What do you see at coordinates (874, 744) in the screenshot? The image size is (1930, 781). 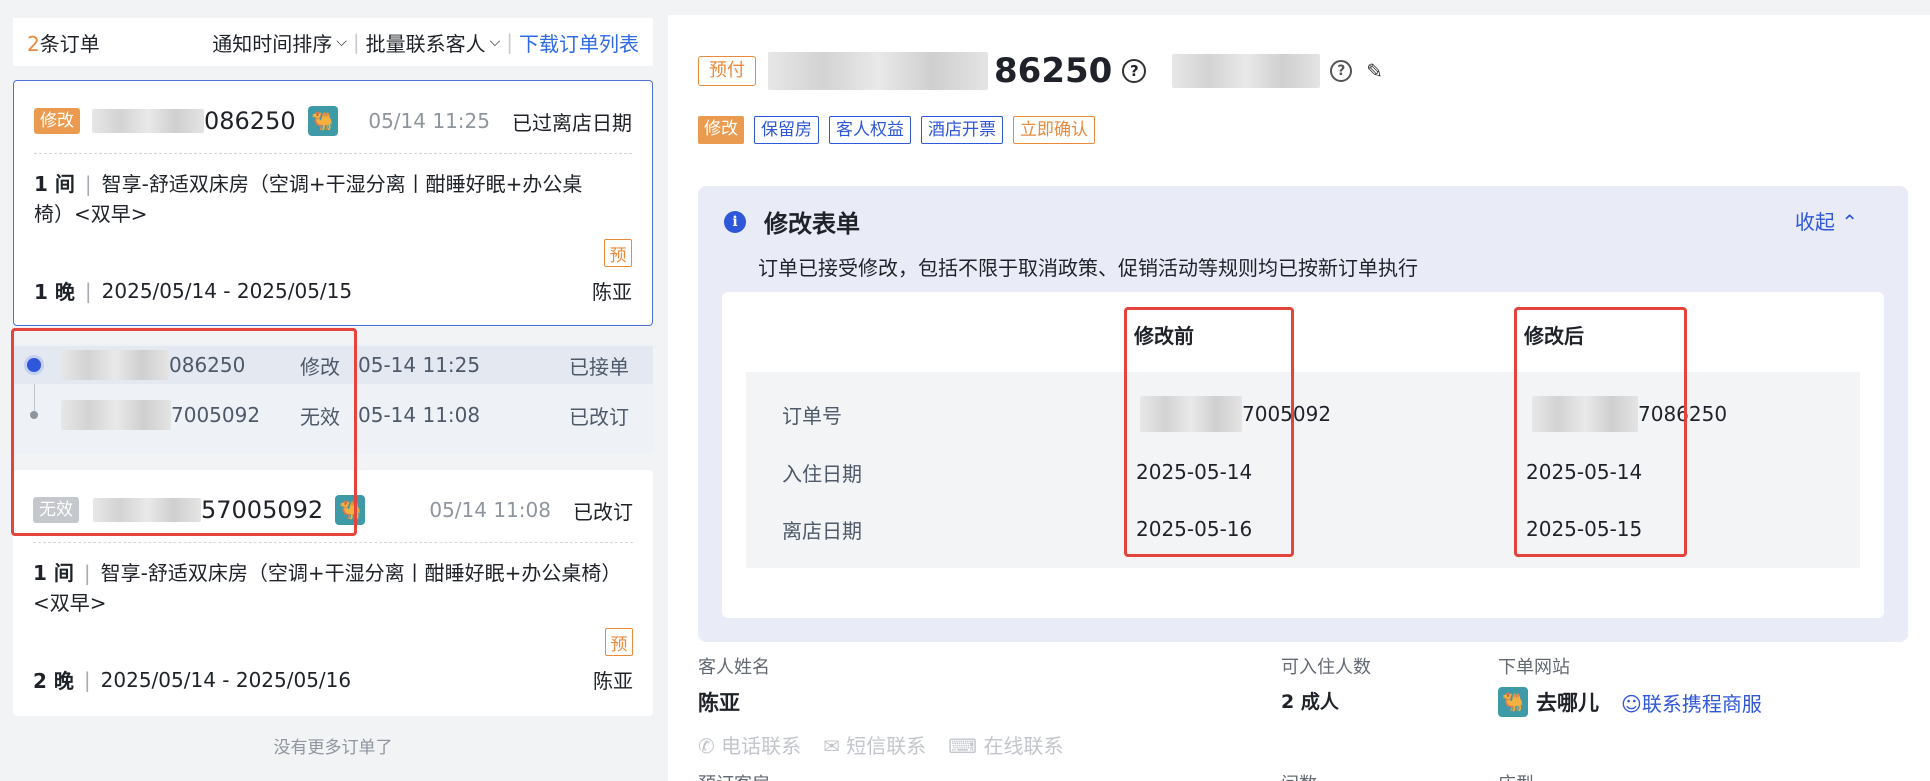 I see `sms-contact-button: ✉ 短信联系` at bounding box center [874, 744].